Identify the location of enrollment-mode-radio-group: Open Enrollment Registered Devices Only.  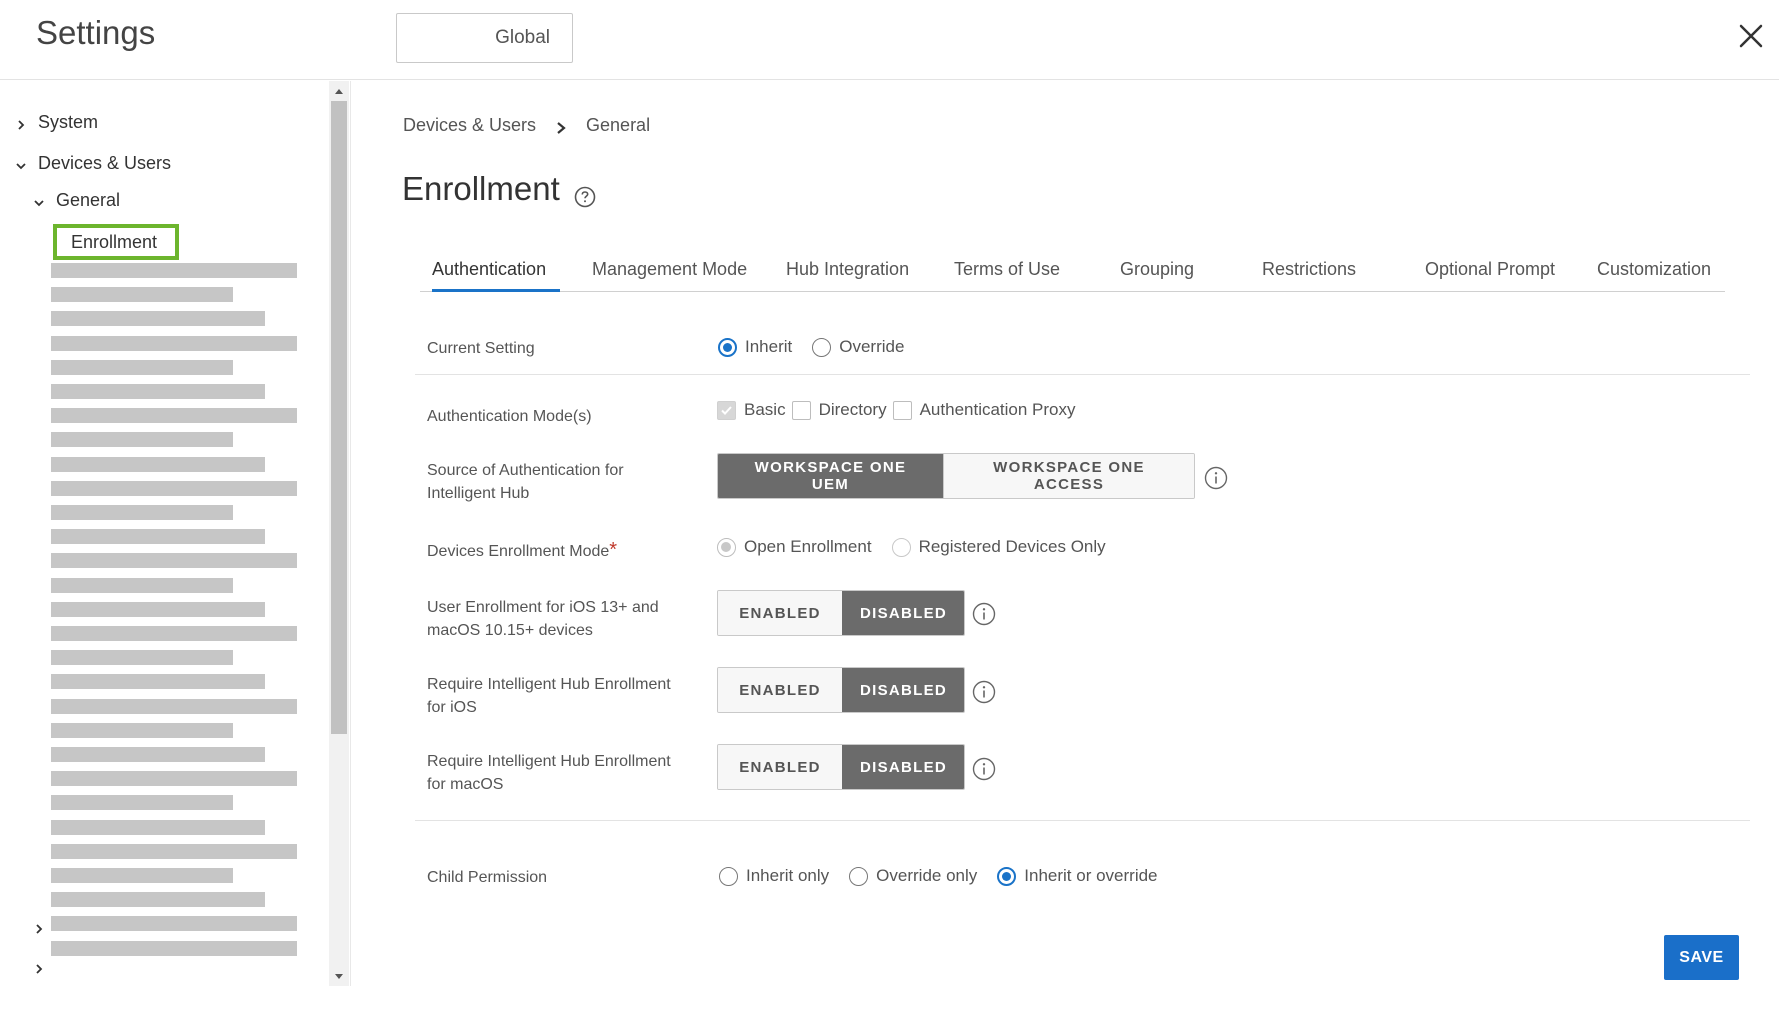
(921, 547).